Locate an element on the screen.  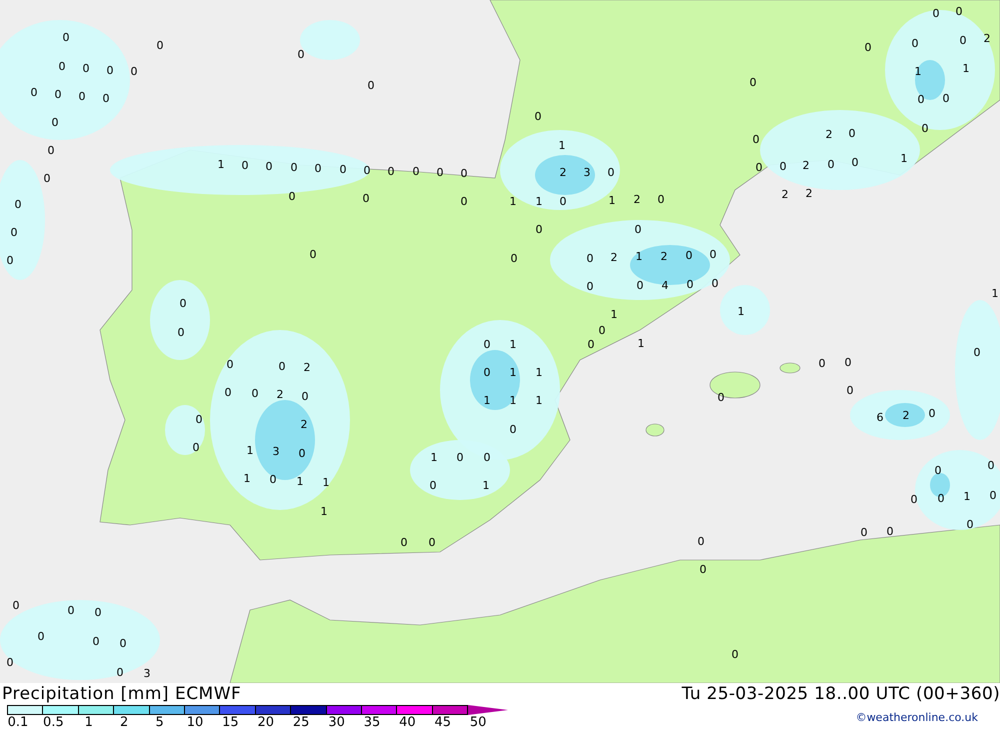
forecast-time: Tu 25-03-2025 18..00 UTC (00+360) is located at coordinates (841, 694).